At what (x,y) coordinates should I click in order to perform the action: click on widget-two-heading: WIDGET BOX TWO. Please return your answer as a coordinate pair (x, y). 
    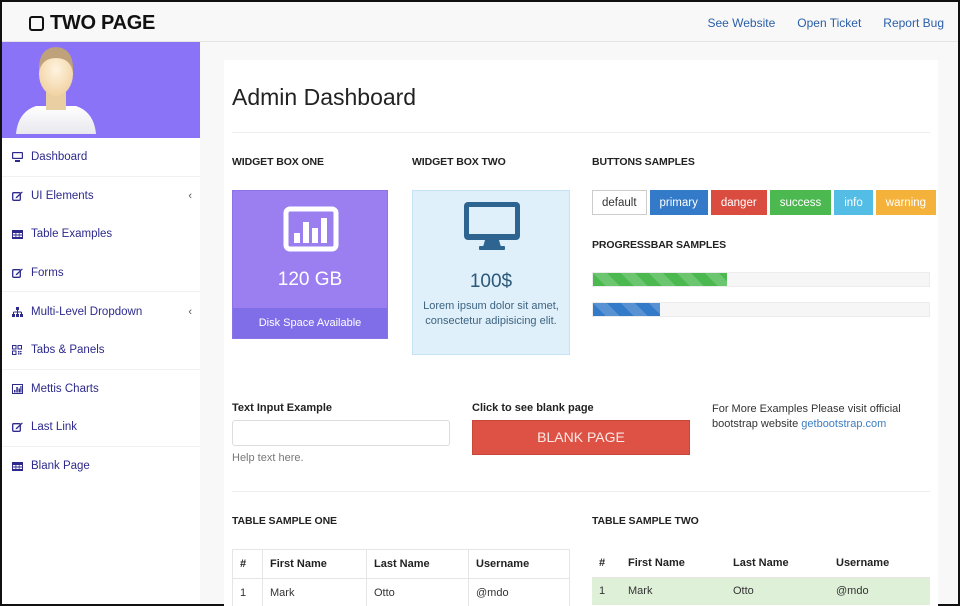
    Looking at the image, I should click on (459, 162).